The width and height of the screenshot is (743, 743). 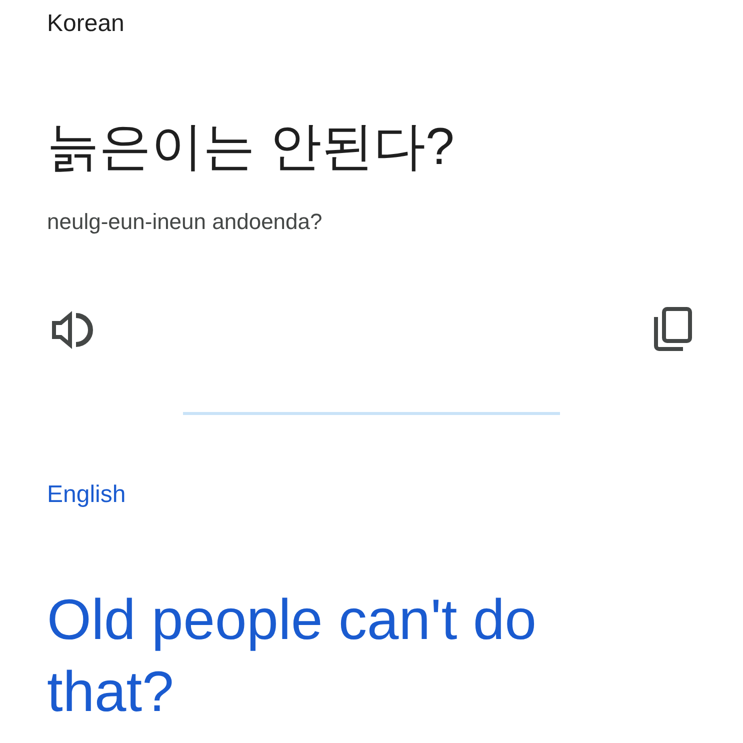 I want to click on target-language-label: English, so click(x=86, y=495).